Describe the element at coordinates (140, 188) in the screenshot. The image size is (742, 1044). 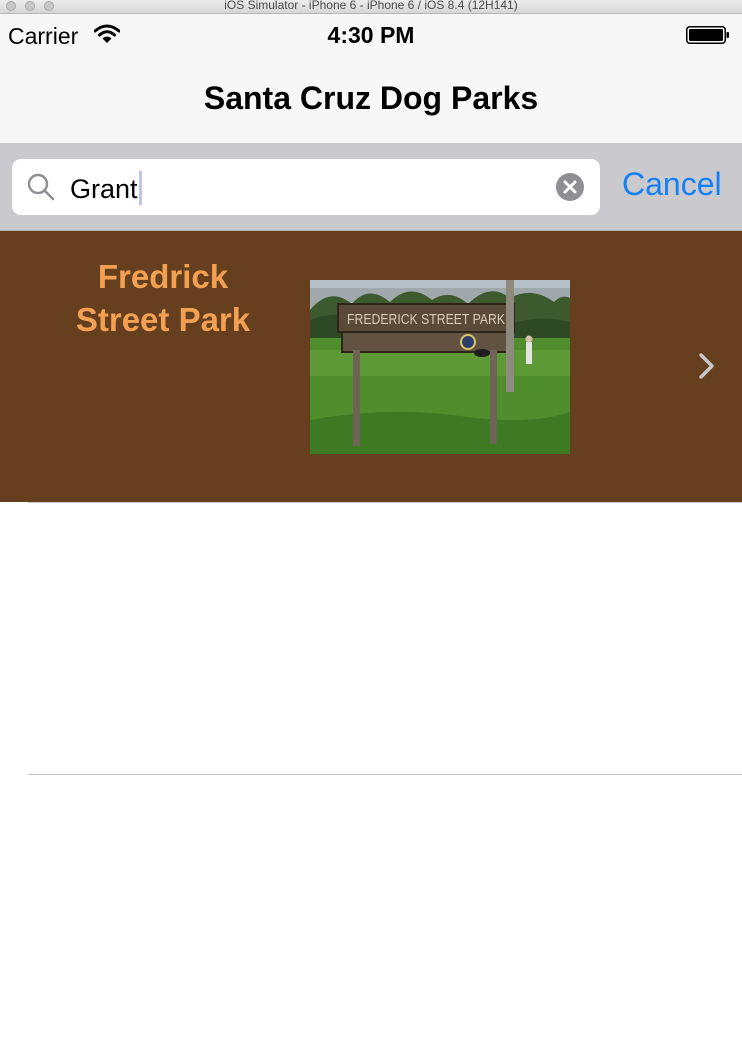
I see `text-cursor` at that location.